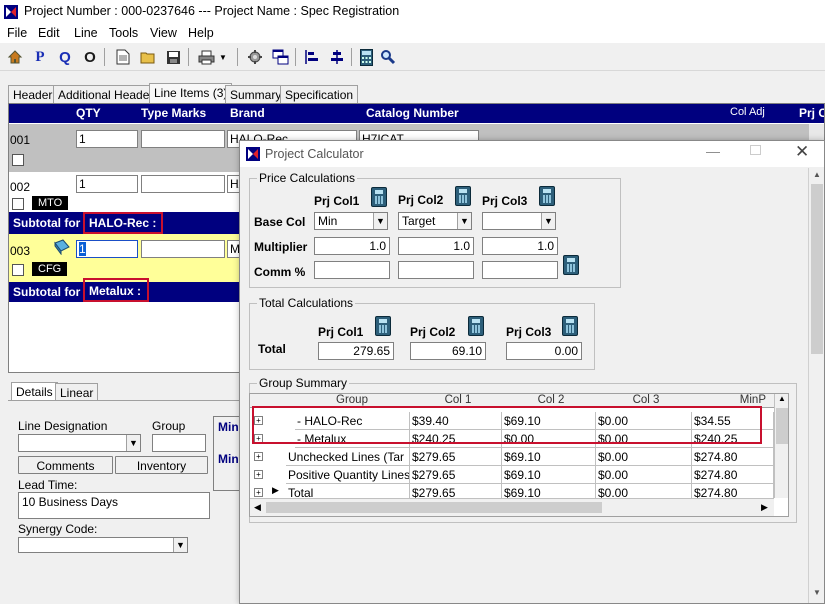 This screenshot has width=825, height=604. What do you see at coordinates (319, 94) in the screenshot?
I see `tab-specification: Specification` at bounding box center [319, 94].